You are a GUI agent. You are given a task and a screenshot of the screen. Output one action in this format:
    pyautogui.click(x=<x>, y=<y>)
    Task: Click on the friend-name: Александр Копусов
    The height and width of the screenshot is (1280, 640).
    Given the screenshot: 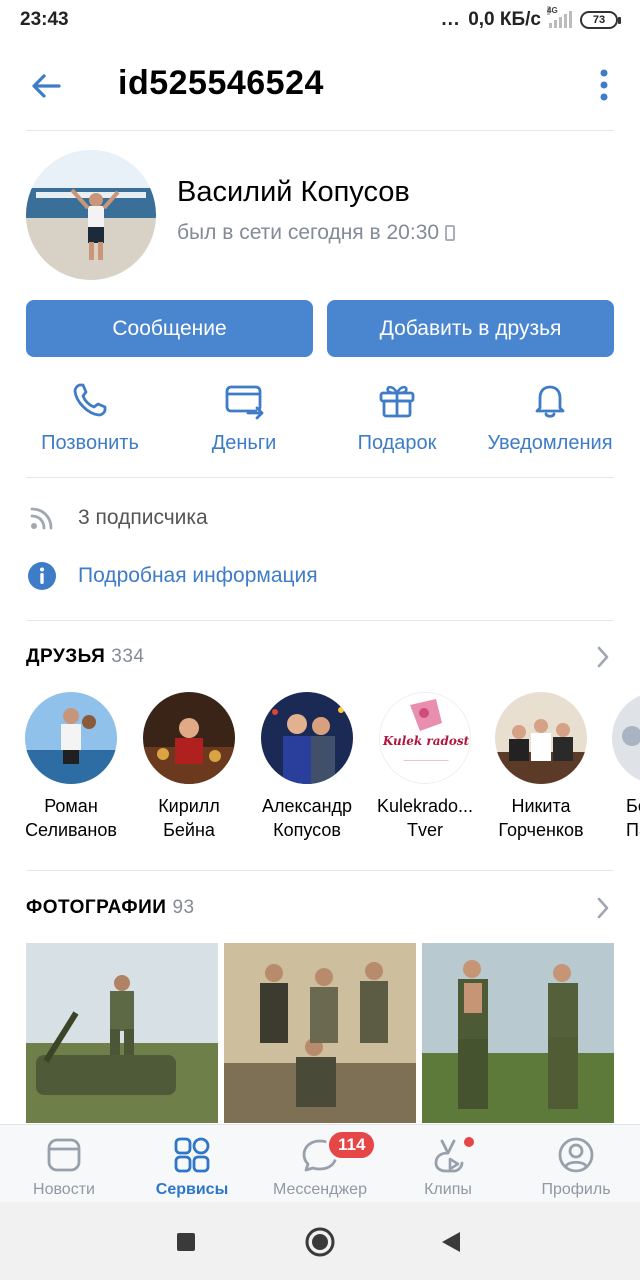 What is the action you would take?
    pyautogui.click(x=307, y=818)
    